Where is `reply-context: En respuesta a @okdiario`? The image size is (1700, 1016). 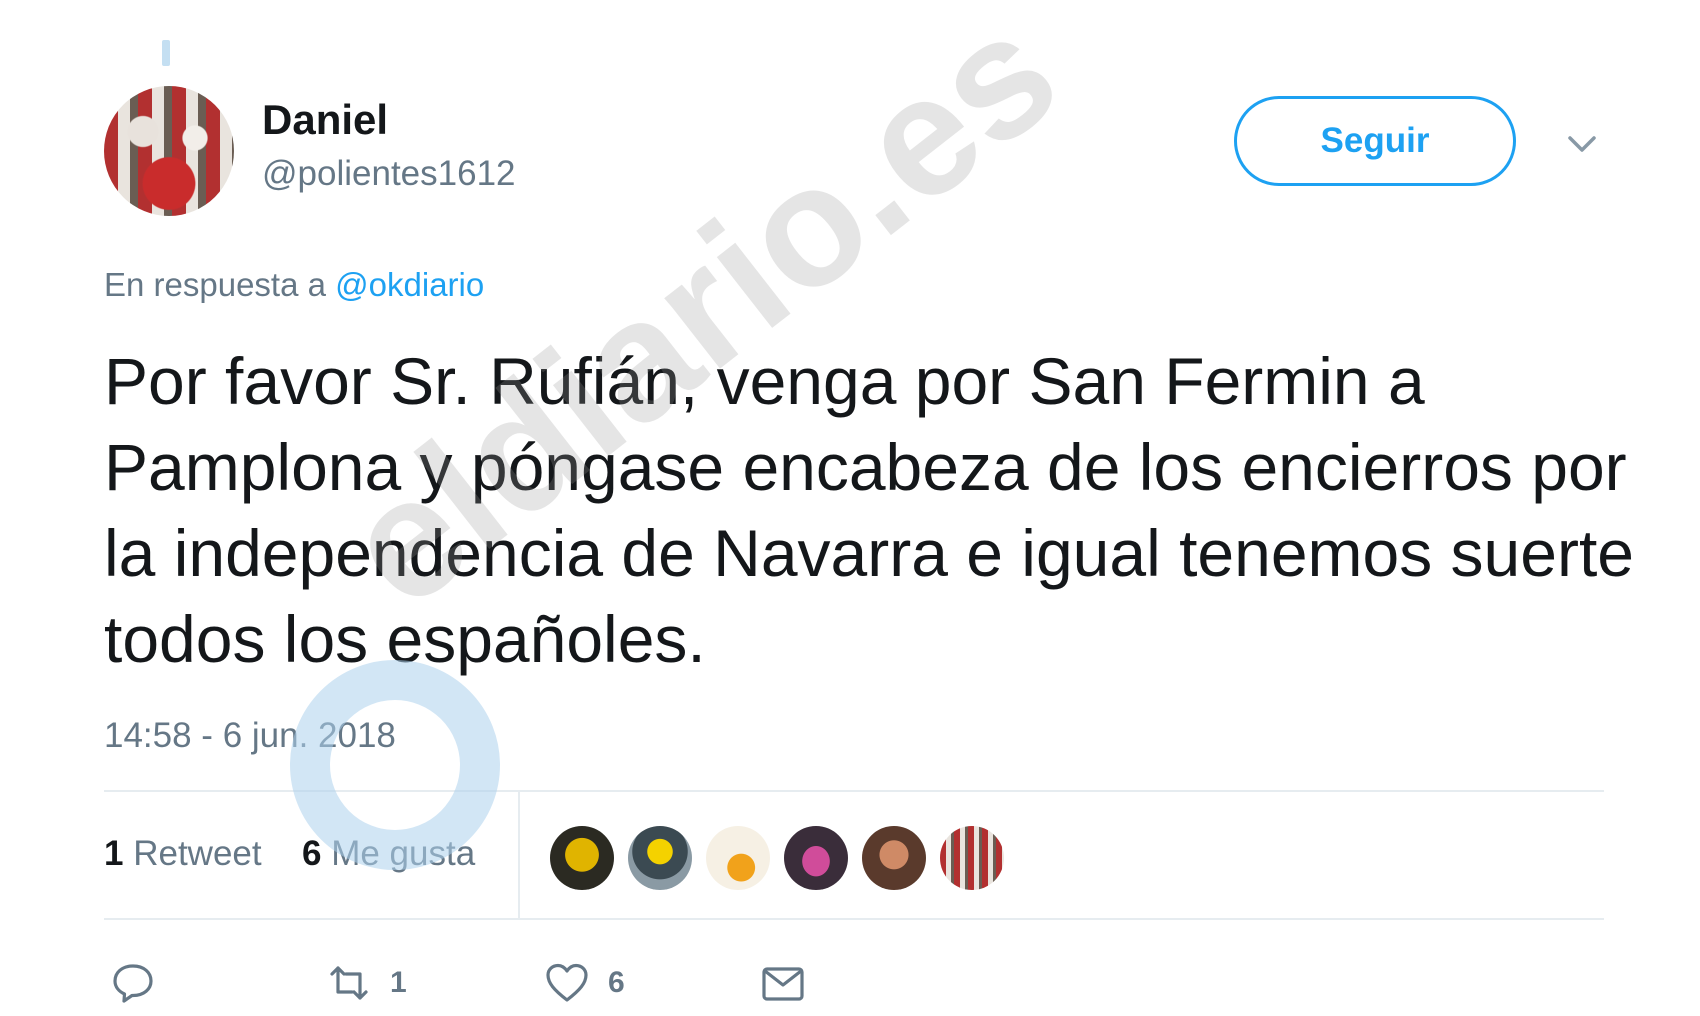 reply-context: En respuesta a @okdiario is located at coordinates (294, 285).